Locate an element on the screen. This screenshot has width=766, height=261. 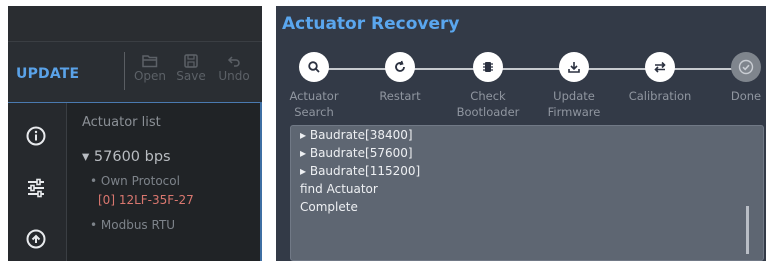
check-icon is located at coordinates (746, 67).